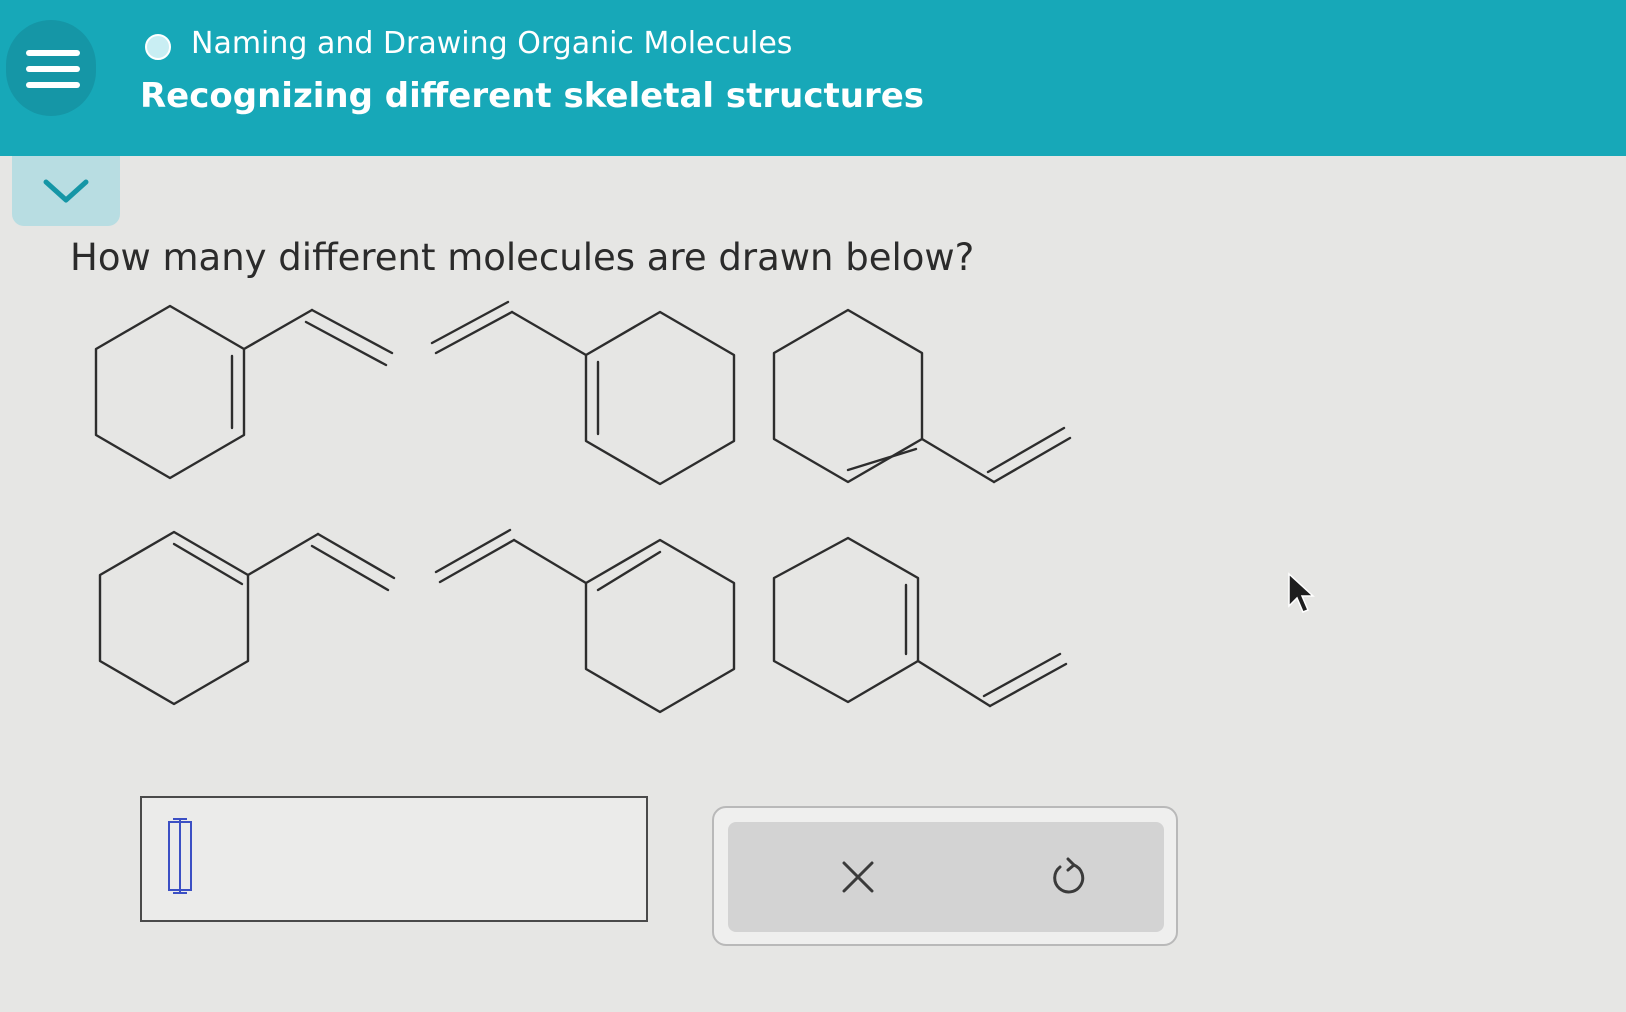  I want to click on clear-button, so click(858, 877).